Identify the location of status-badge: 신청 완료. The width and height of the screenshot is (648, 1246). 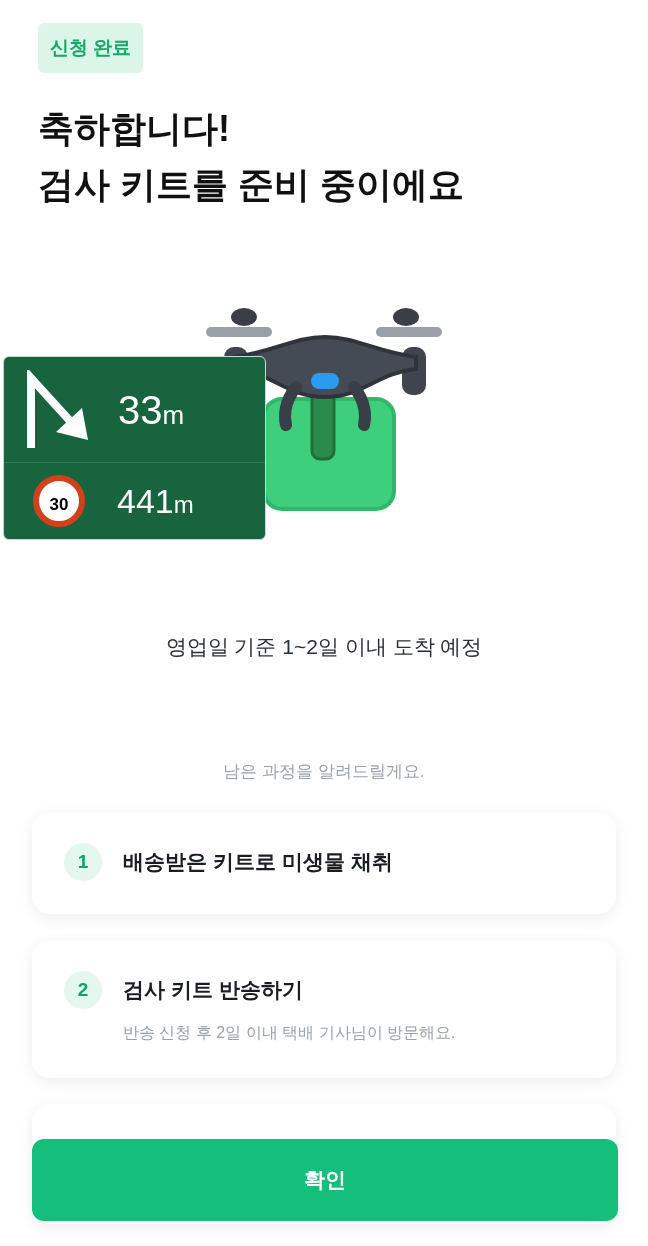
(91, 48).